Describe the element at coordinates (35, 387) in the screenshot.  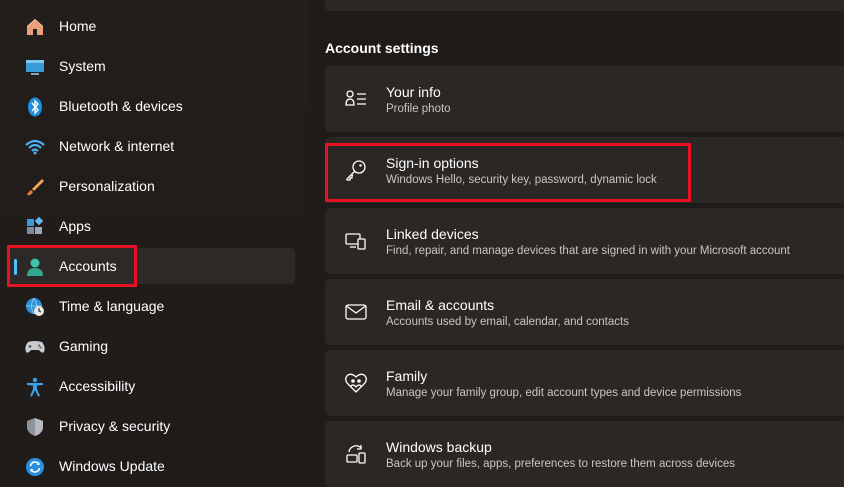
I see `accessibility-icon` at that location.